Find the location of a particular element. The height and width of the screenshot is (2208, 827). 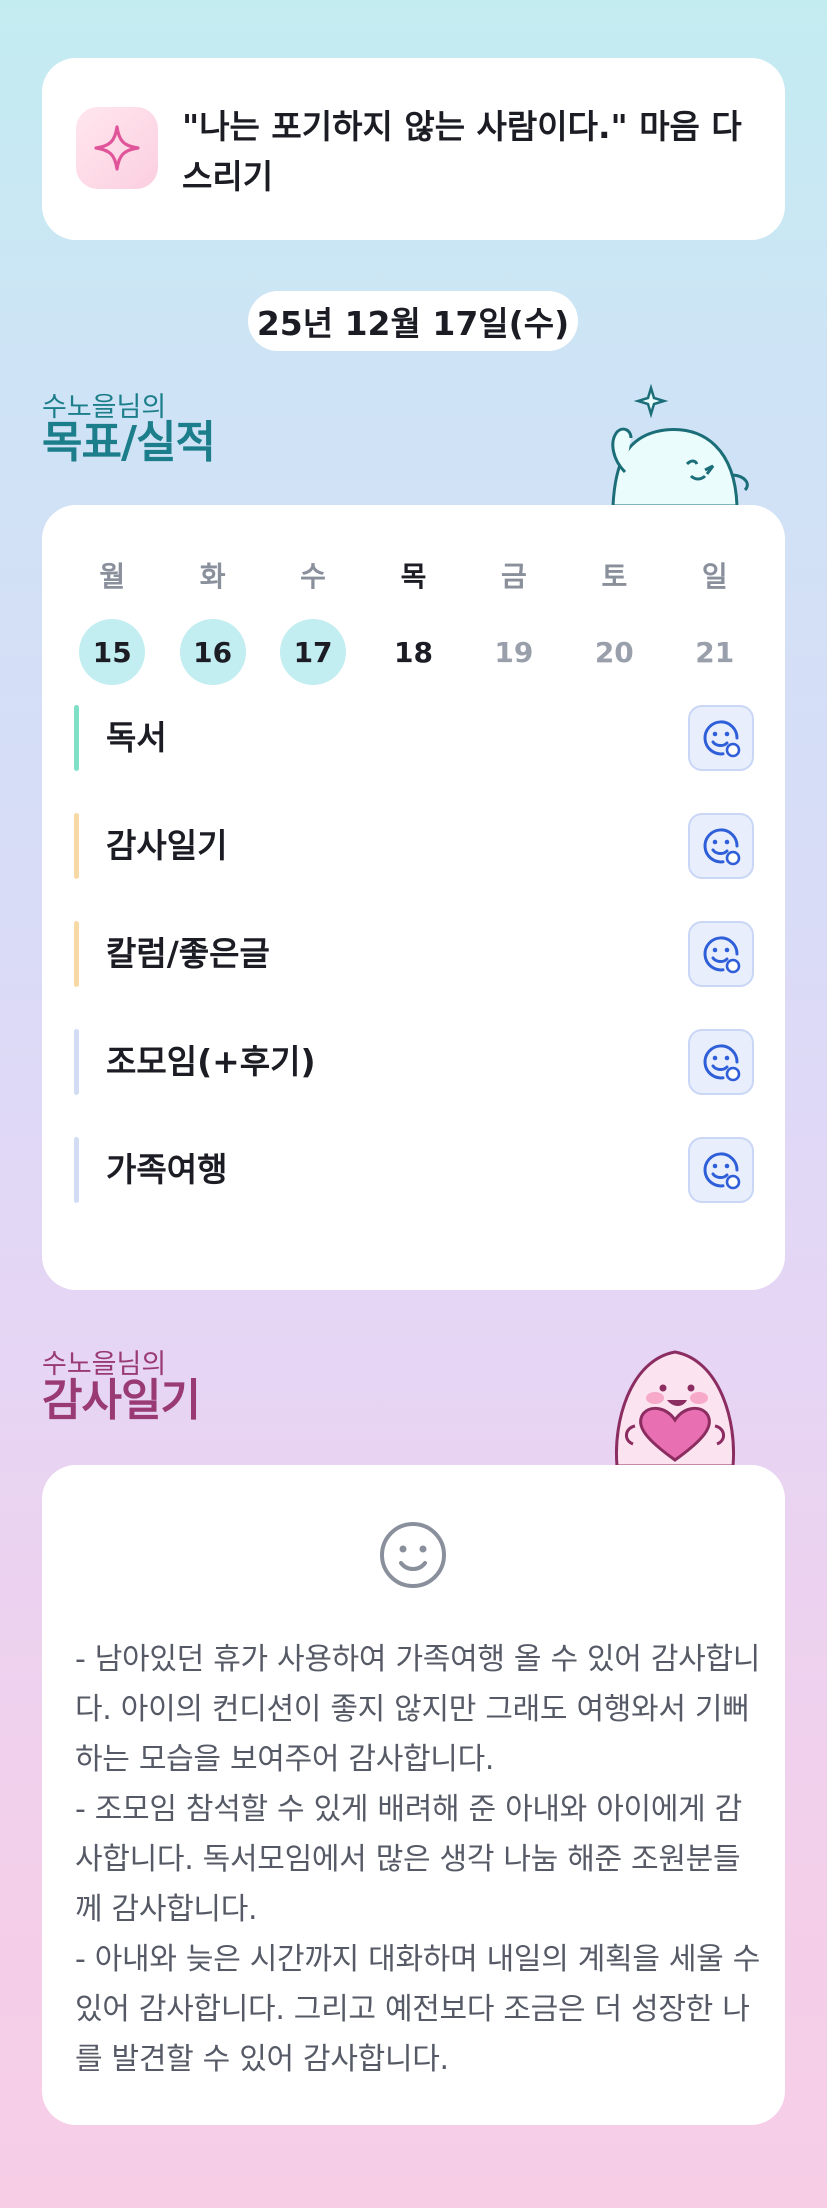

day-column: 목 18 is located at coordinates (413, 621).